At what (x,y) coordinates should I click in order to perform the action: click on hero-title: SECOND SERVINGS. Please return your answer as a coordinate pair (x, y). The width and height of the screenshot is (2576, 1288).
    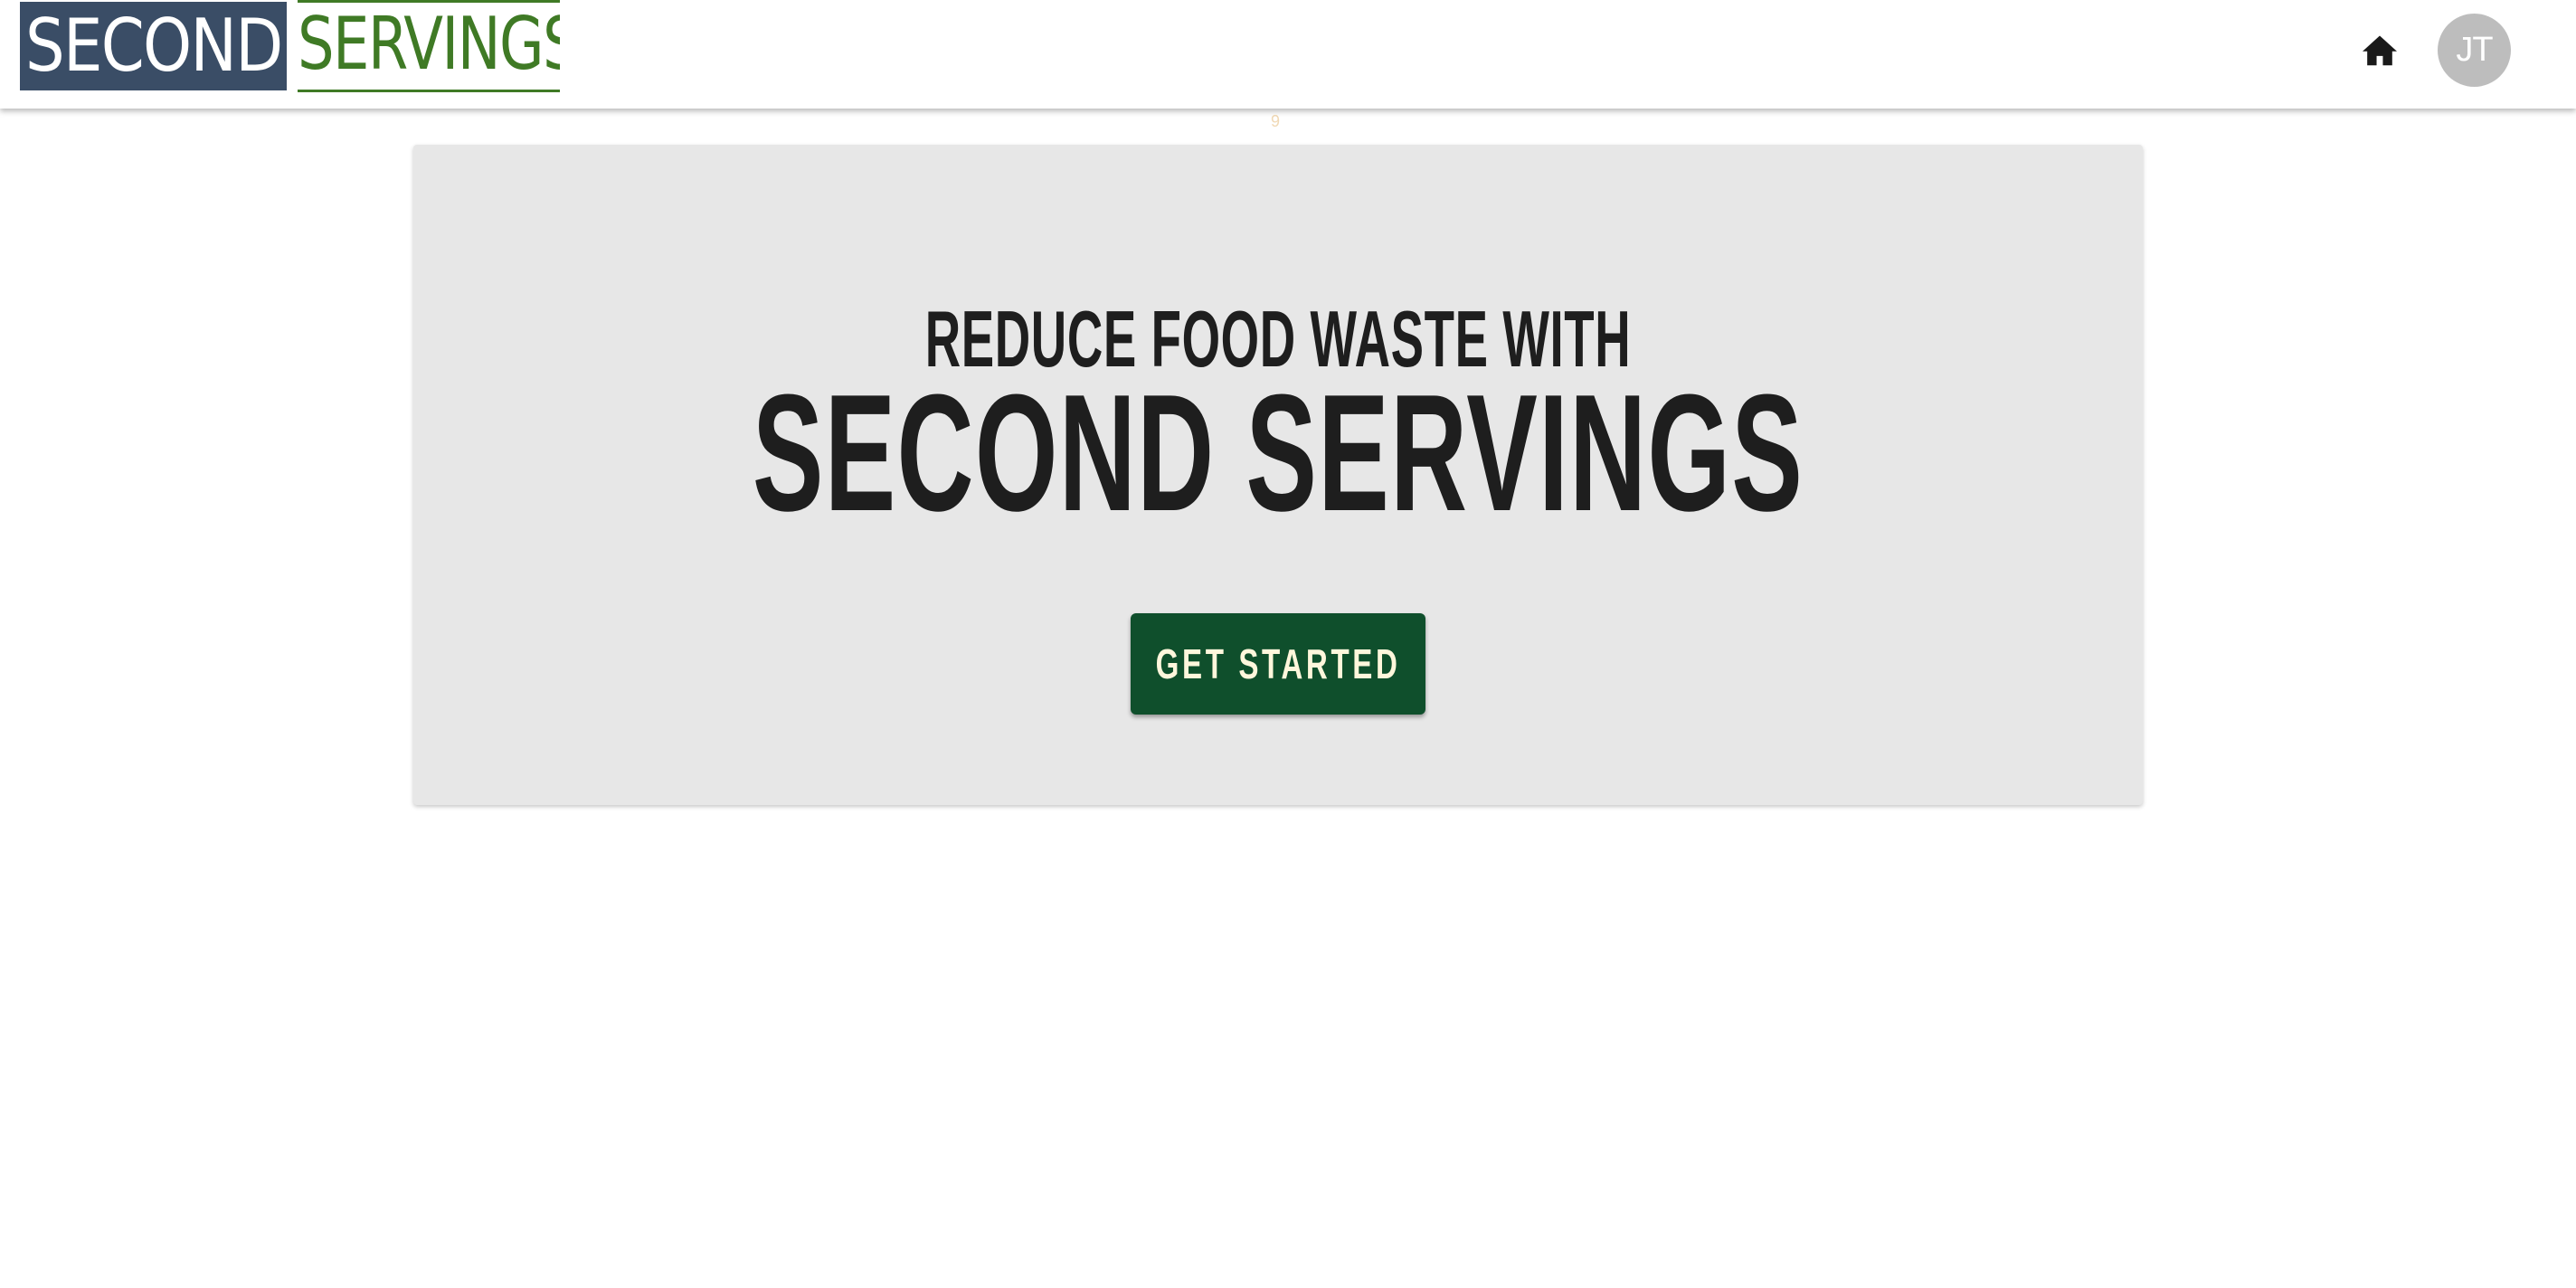
    Looking at the image, I should click on (1278, 452).